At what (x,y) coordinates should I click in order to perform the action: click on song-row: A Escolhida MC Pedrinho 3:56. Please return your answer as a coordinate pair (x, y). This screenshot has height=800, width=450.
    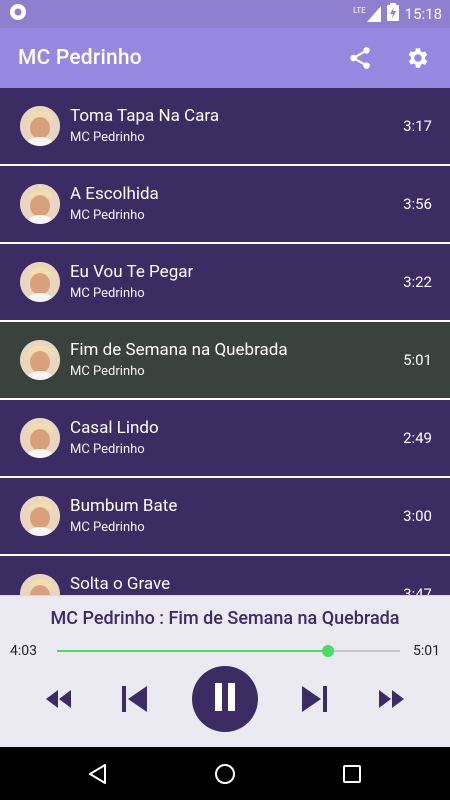
    Looking at the image, I should click on (225, 204).